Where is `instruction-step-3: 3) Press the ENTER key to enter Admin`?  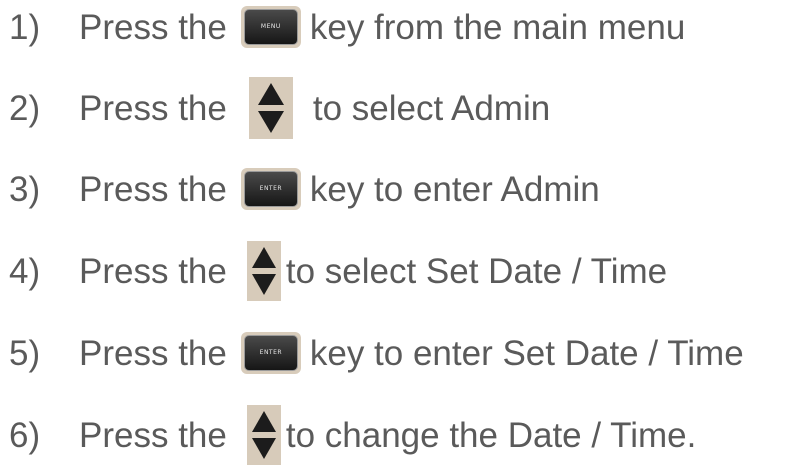 instruction-step-3: 3) Press the ENTER key to enter Admin is located at coordinates (300, 189).